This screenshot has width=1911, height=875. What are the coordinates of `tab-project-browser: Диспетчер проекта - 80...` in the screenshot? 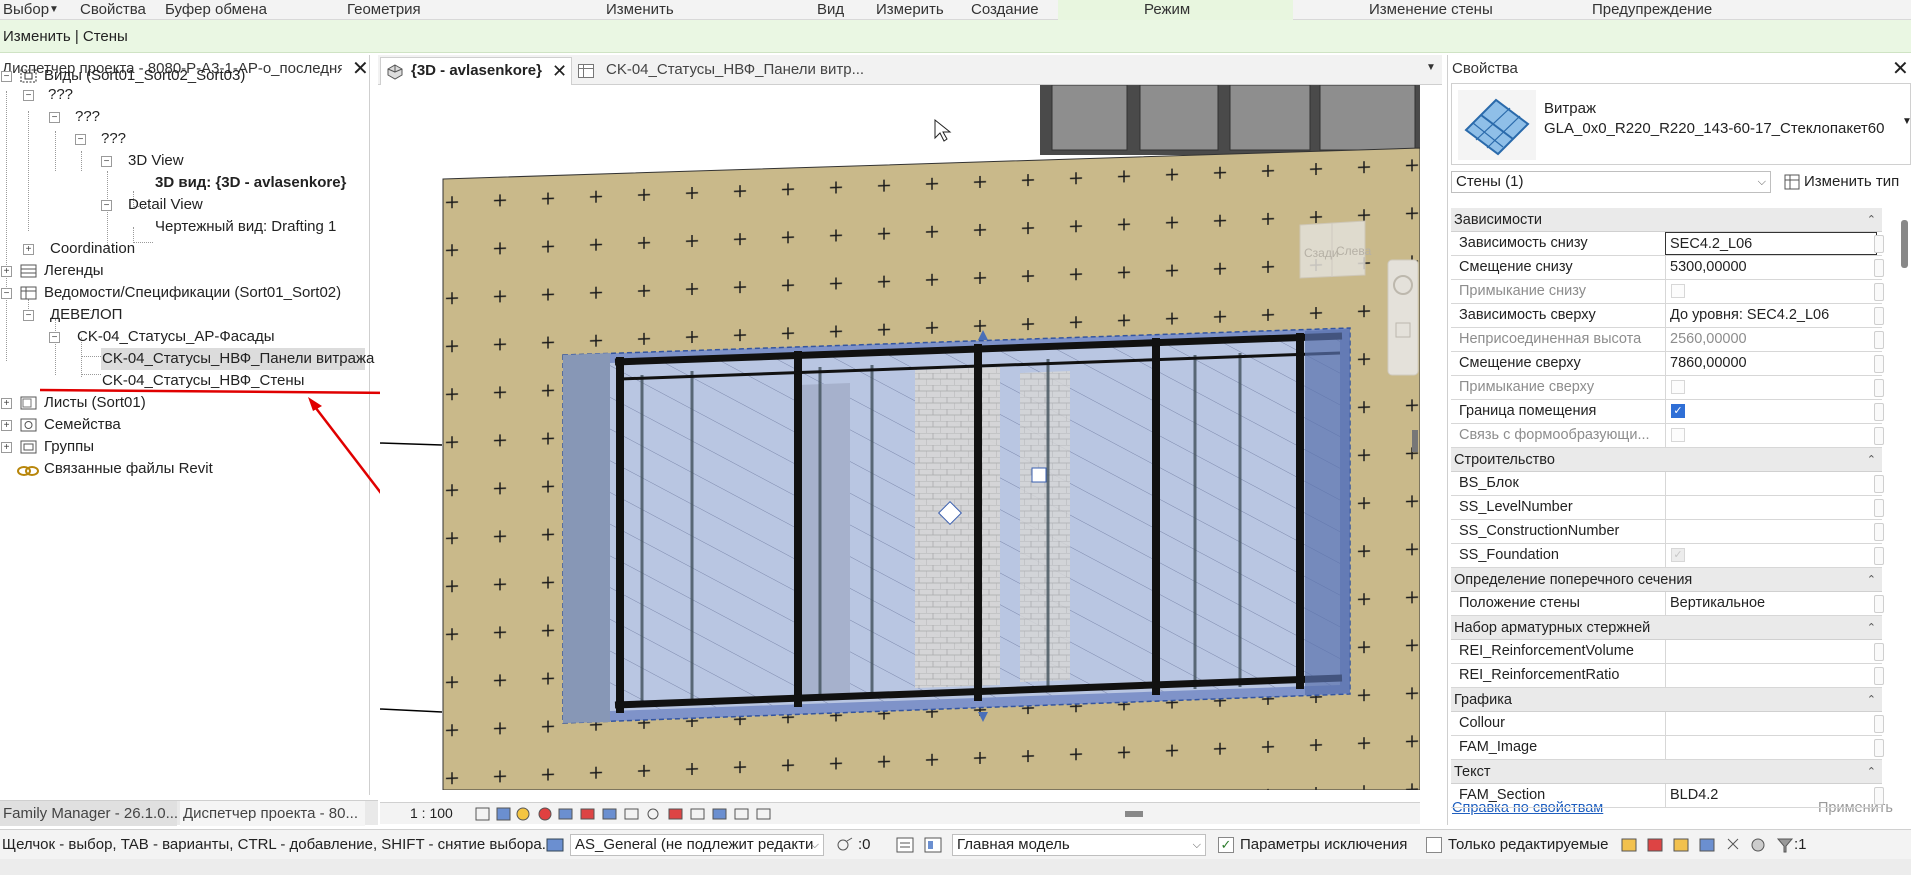 It's located at (272, 813).